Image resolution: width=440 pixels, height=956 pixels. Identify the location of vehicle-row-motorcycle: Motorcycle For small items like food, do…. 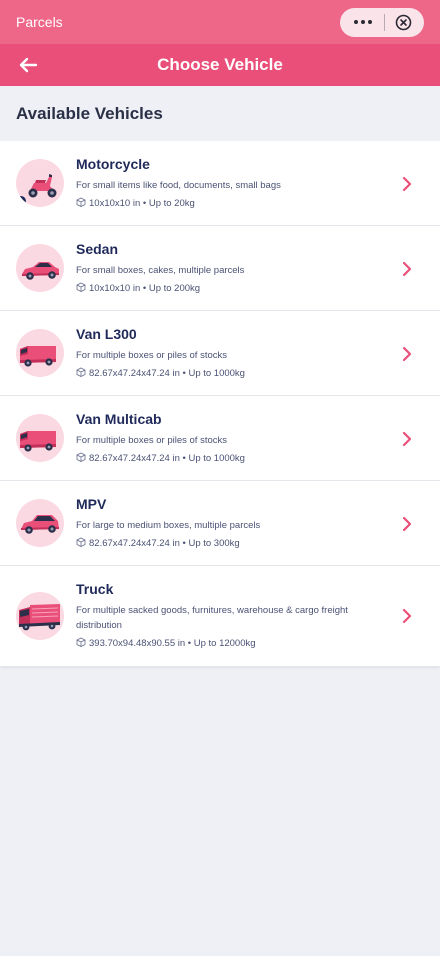
(220, 183).